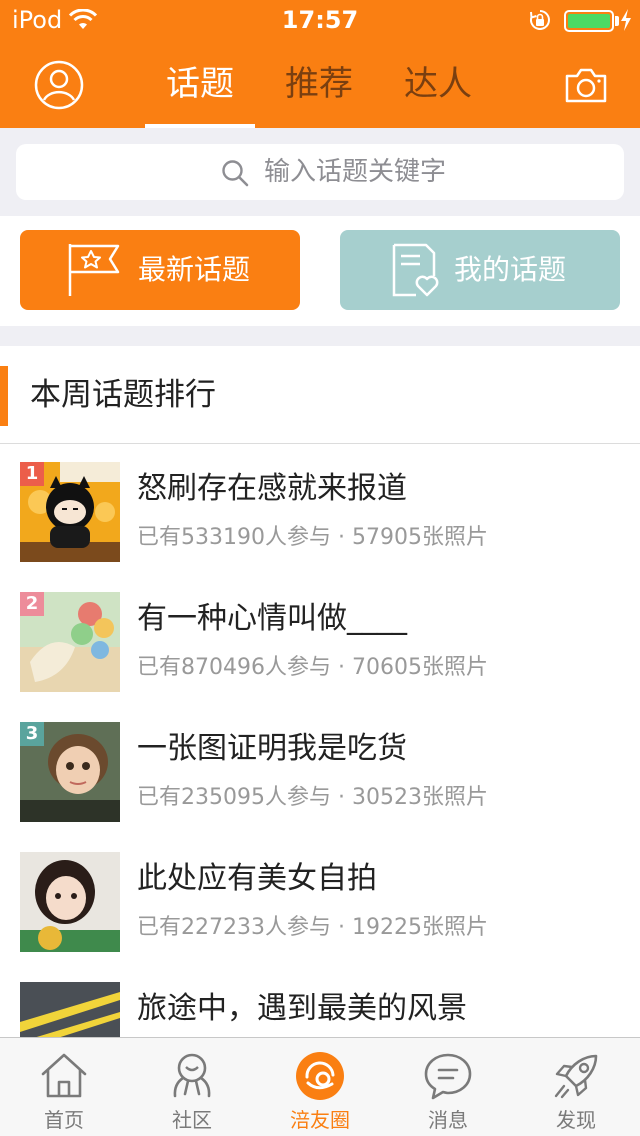 The height and width of the screenshot is (1136, 640). Describe the element at coordinates (32, 604) in the screenshot. I see `rank-badge: 2` at that location.